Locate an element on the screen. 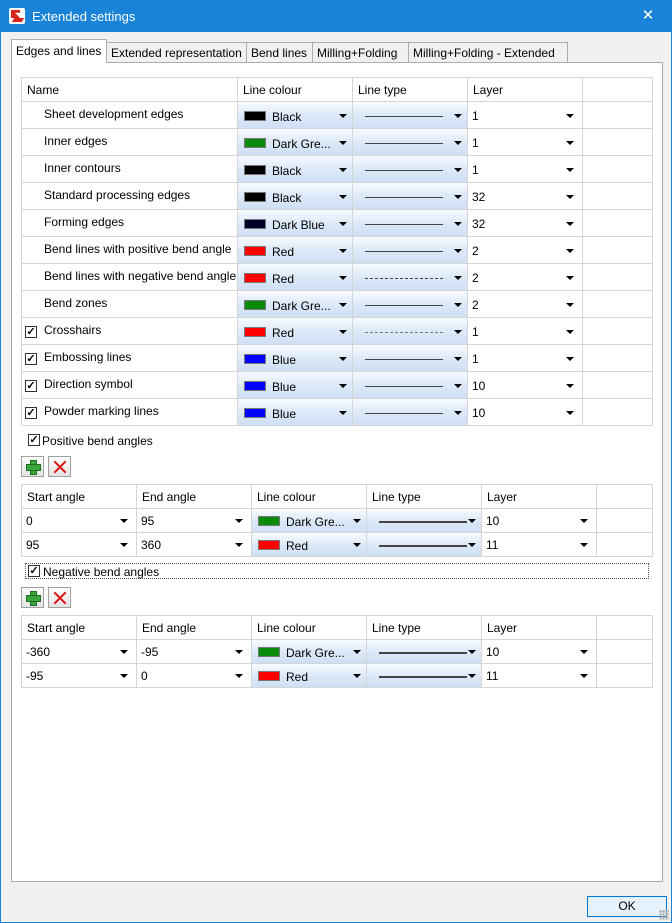  colour-swatch is located at coordinates (269, 676).